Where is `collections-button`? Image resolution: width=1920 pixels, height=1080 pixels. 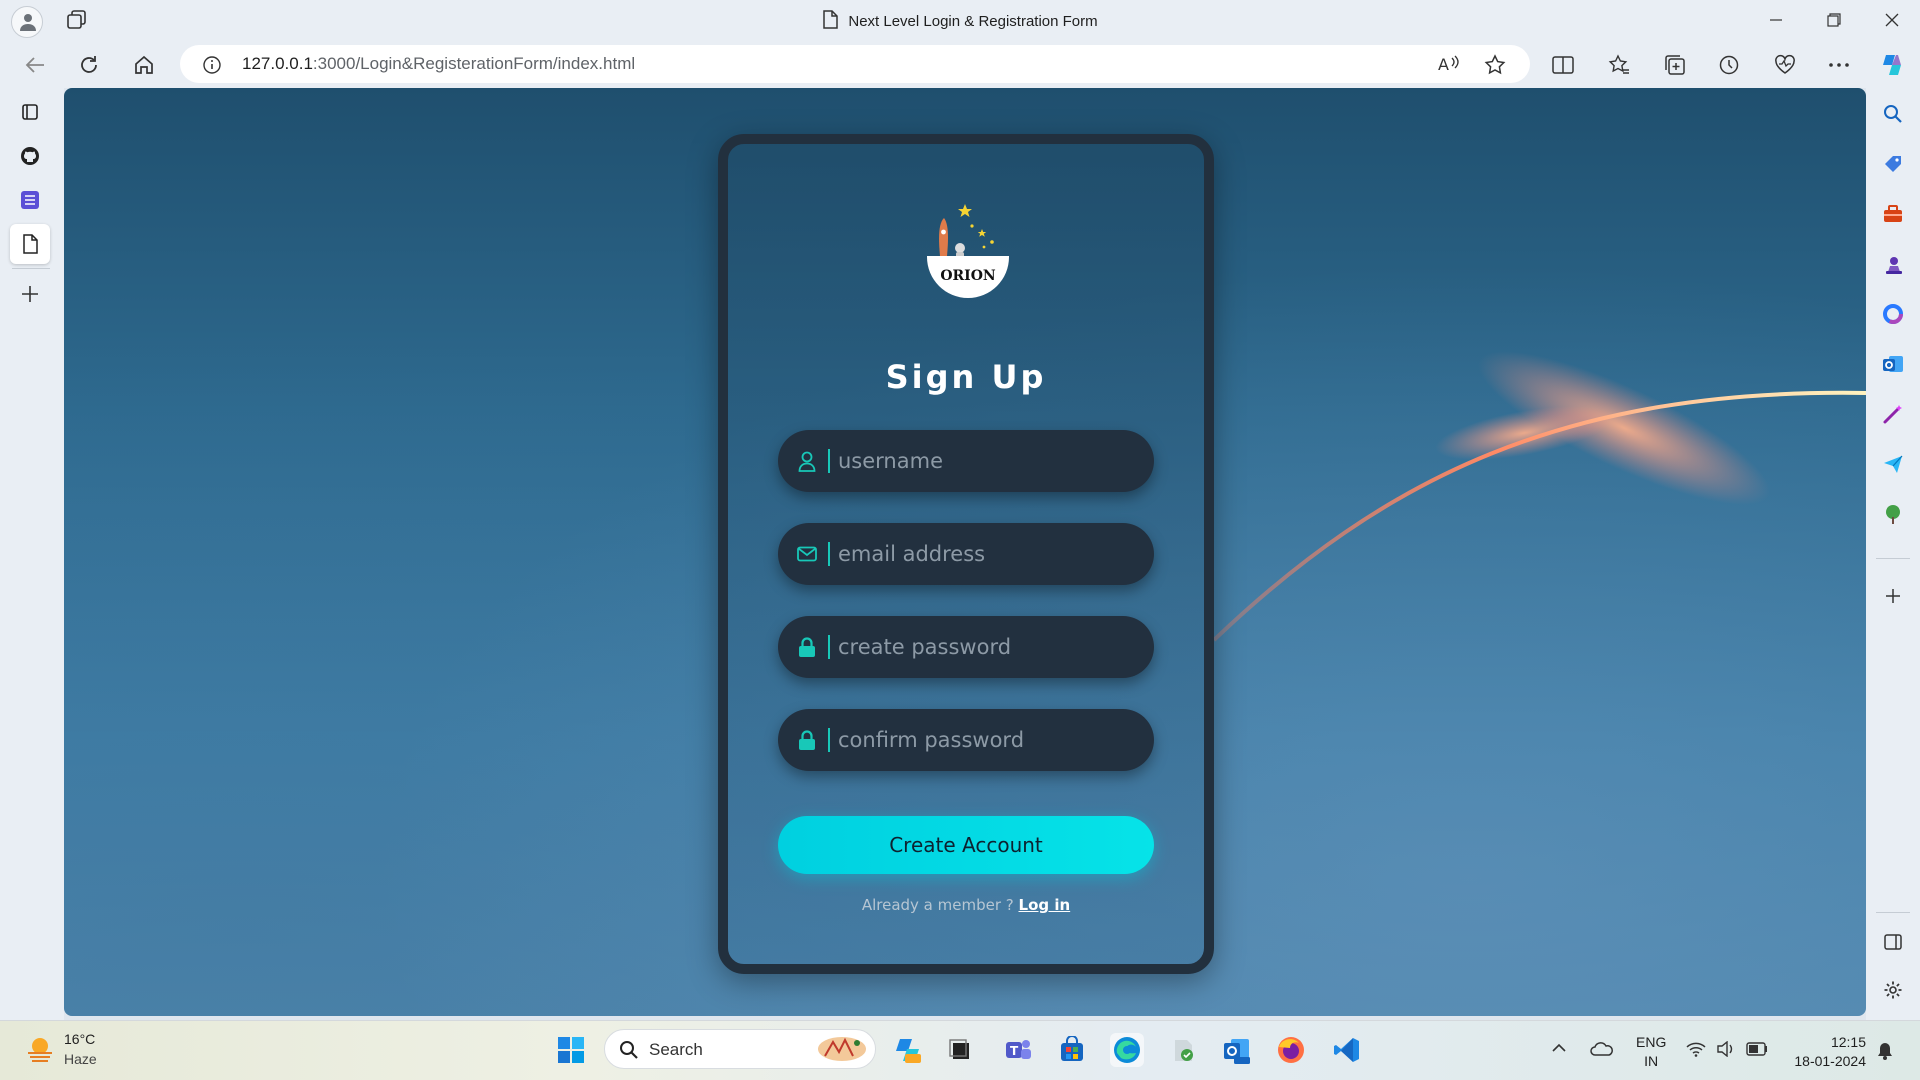 collections-button is located at coordinates (1675, 65).